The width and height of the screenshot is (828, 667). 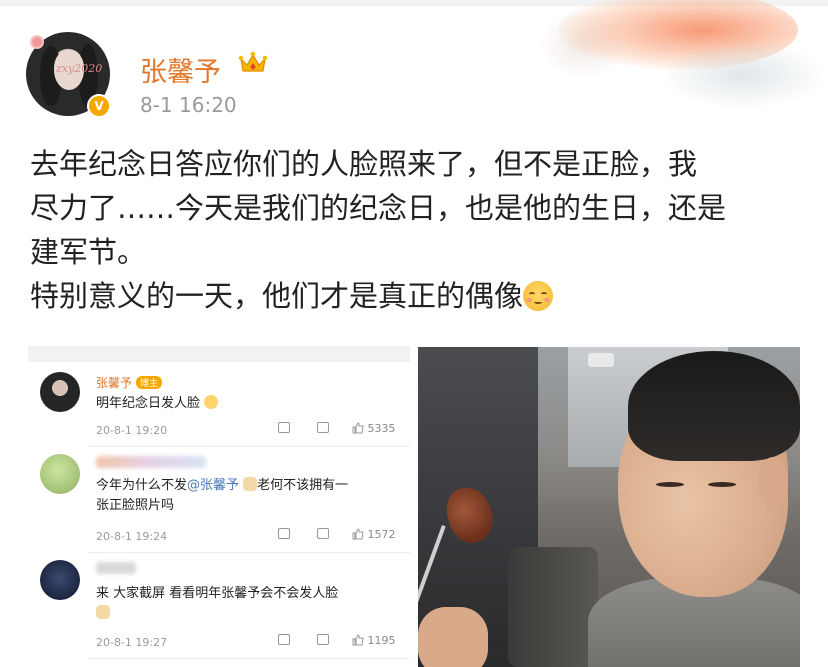 I want to click on post-line-1: 去年纪念日答应你们的人脸照来了，但不是正脸，我, so click(x=364, y=164).